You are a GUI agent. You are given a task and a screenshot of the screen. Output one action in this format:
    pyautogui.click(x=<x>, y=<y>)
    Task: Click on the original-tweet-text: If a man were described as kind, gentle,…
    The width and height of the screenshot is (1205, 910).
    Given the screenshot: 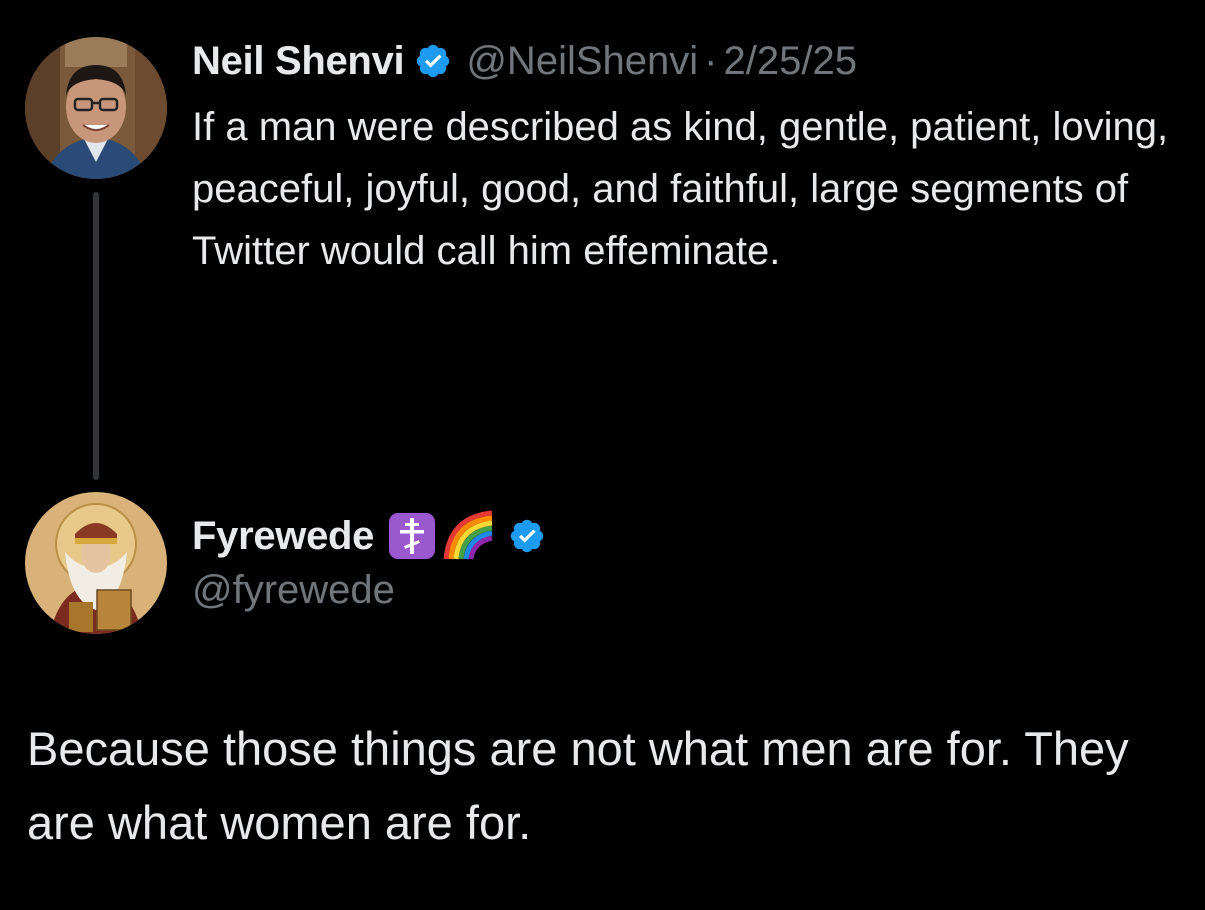 What is the action you would take?
    pyautogui.click(x=680, y=189)
    